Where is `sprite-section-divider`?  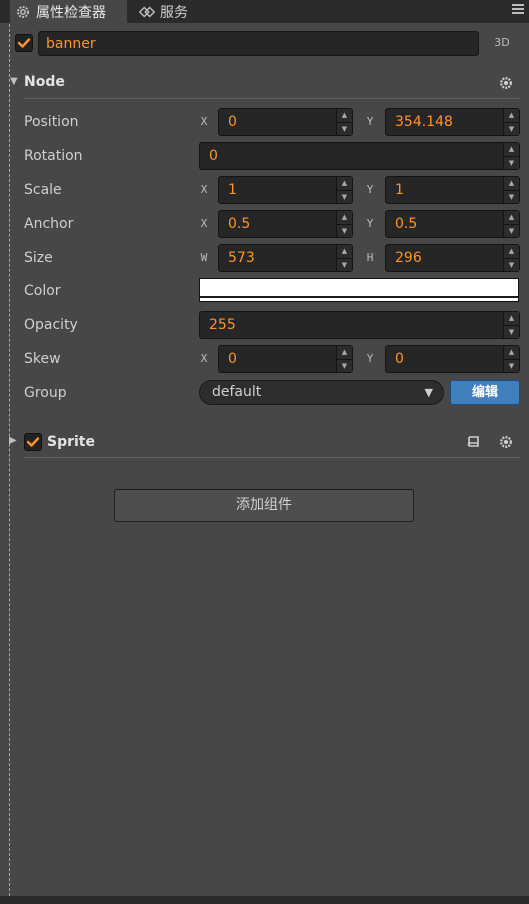
sprite-section-divider is located at coordinates (272, 457).